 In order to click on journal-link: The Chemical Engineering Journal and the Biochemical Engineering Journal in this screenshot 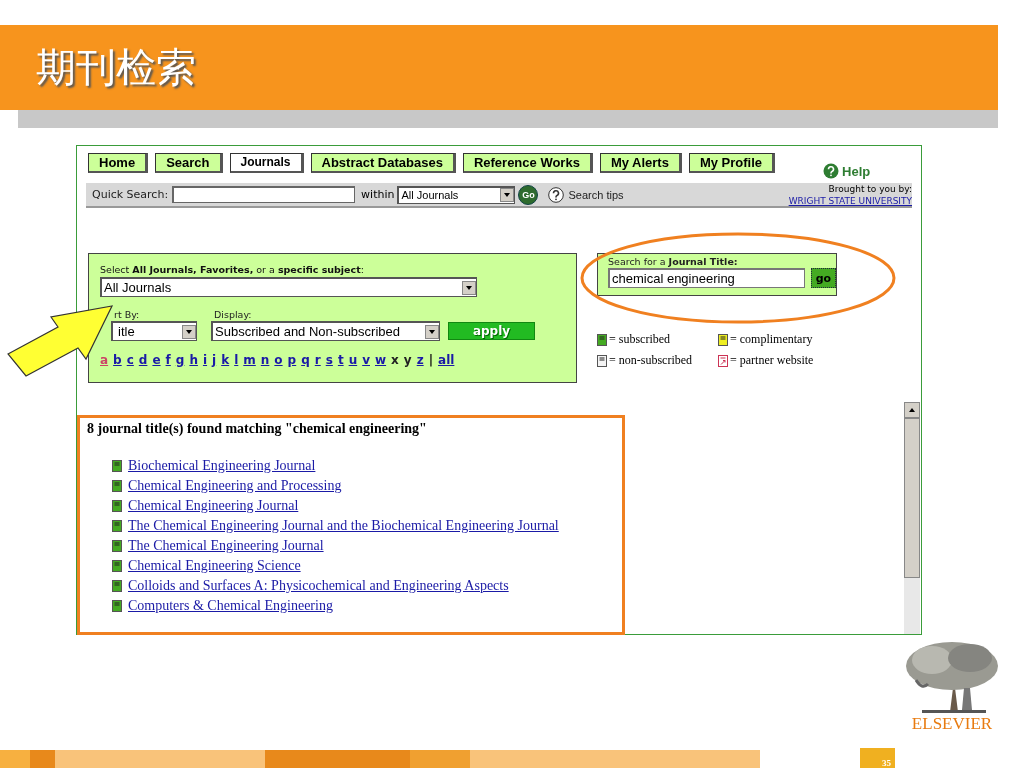, I will do `click(343, 525)`.